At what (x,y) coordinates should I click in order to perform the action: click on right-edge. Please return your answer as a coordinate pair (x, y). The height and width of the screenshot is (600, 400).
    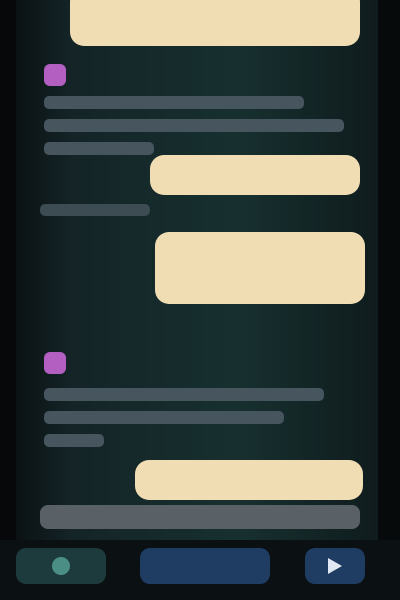
    Looking at the image, I should click on (389, 300).